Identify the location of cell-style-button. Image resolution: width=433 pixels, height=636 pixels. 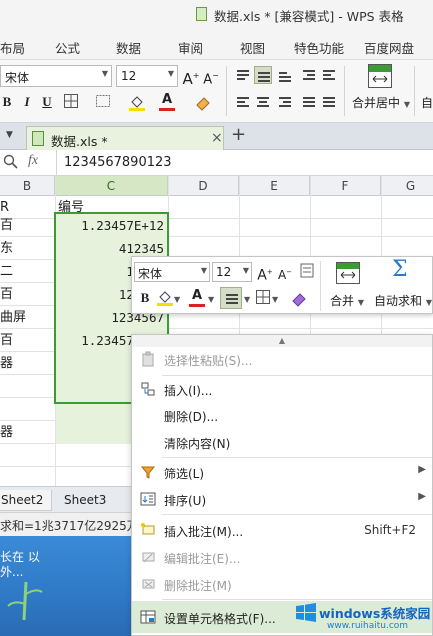
(103, 102).